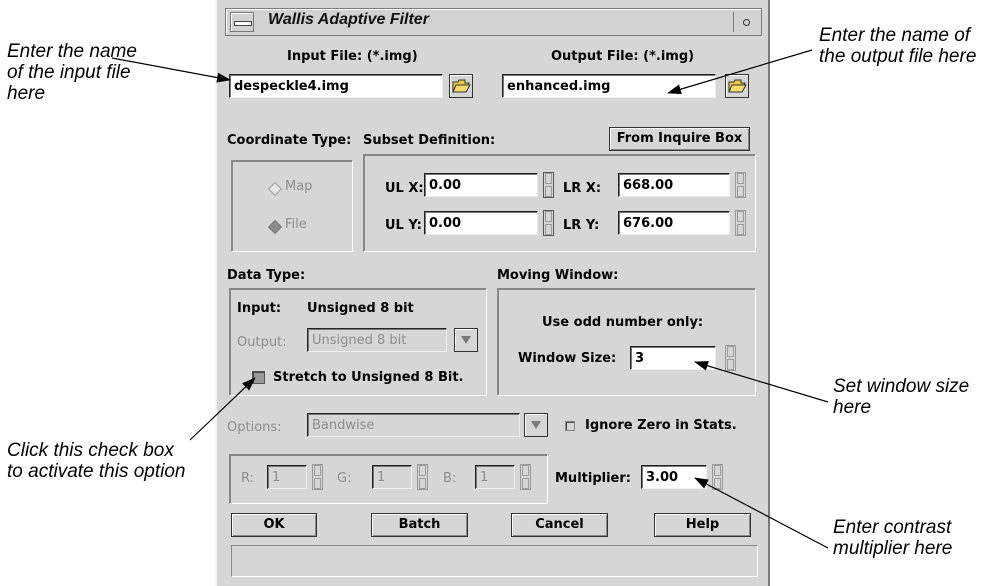  Describe the element at coordinates (717, 477) in the screenshot. I see `multiplier-spinner` at that location.